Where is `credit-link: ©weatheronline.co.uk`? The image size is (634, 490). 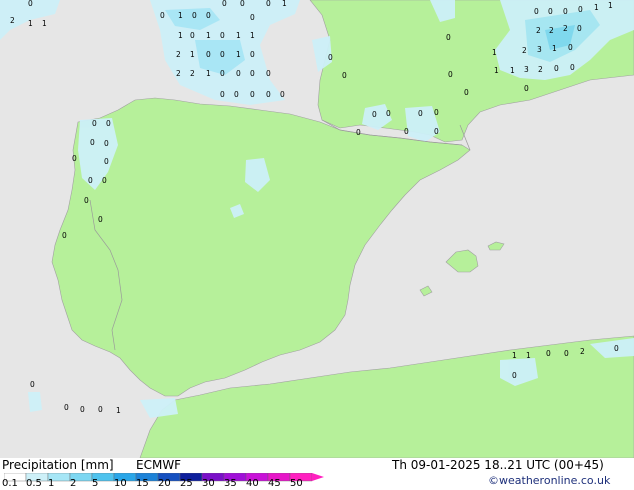
credit-link: ©weatheronline.co.uk is located at coordinates (549, 480).